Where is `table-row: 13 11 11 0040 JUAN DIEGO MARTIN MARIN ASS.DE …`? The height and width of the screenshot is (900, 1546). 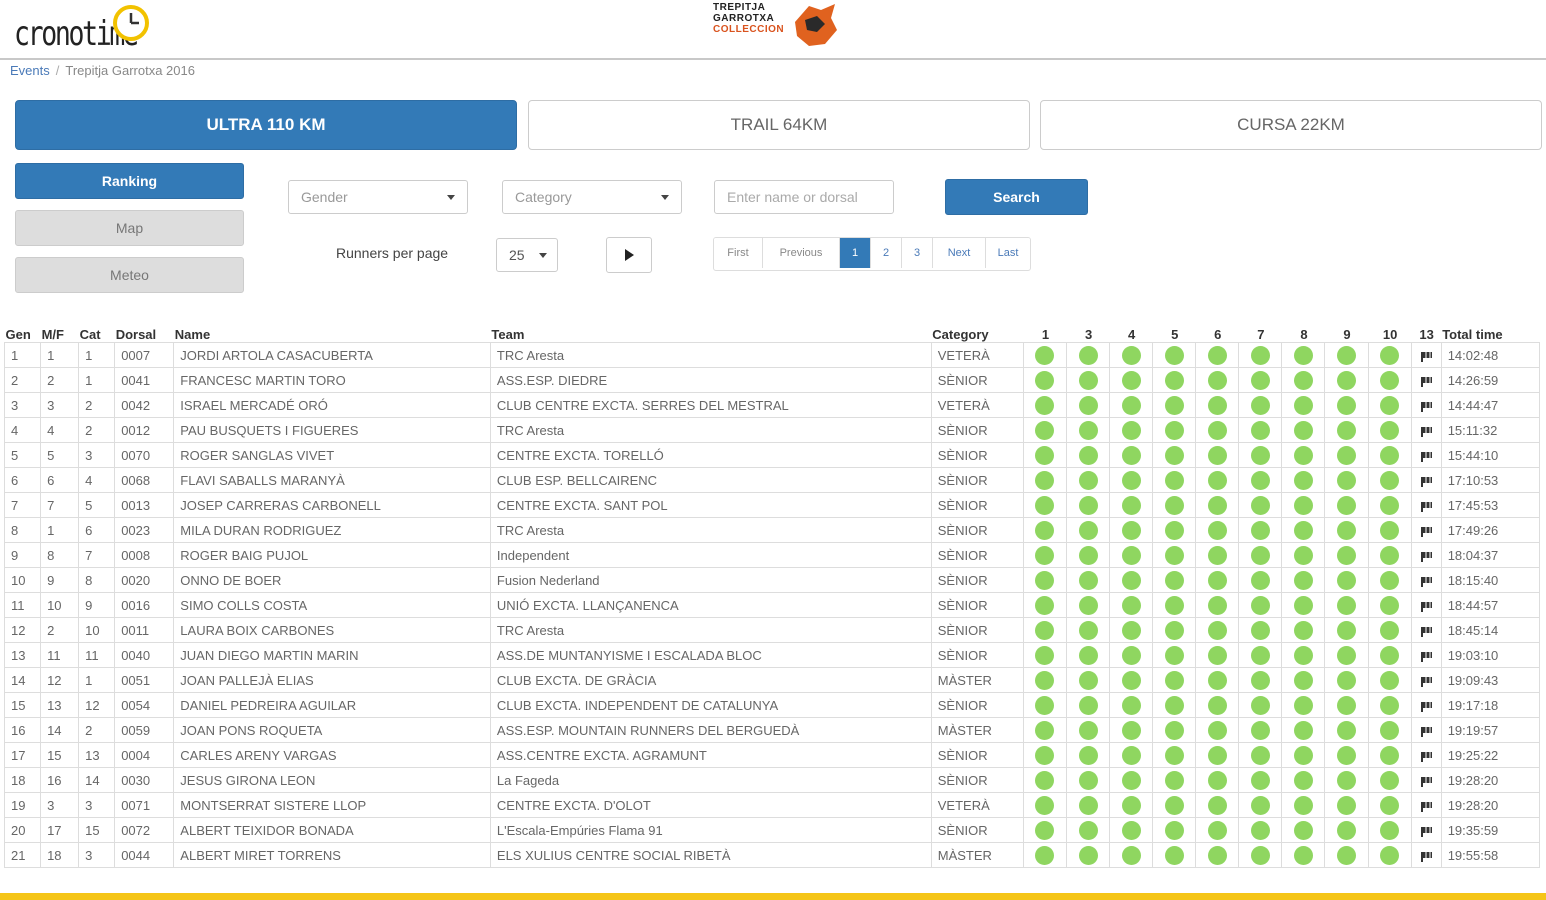 table-row: 13 11 11 0040 JUAN DIEGO MARTIN MARIN ASS.DE … is located at coordinates (772, 655).